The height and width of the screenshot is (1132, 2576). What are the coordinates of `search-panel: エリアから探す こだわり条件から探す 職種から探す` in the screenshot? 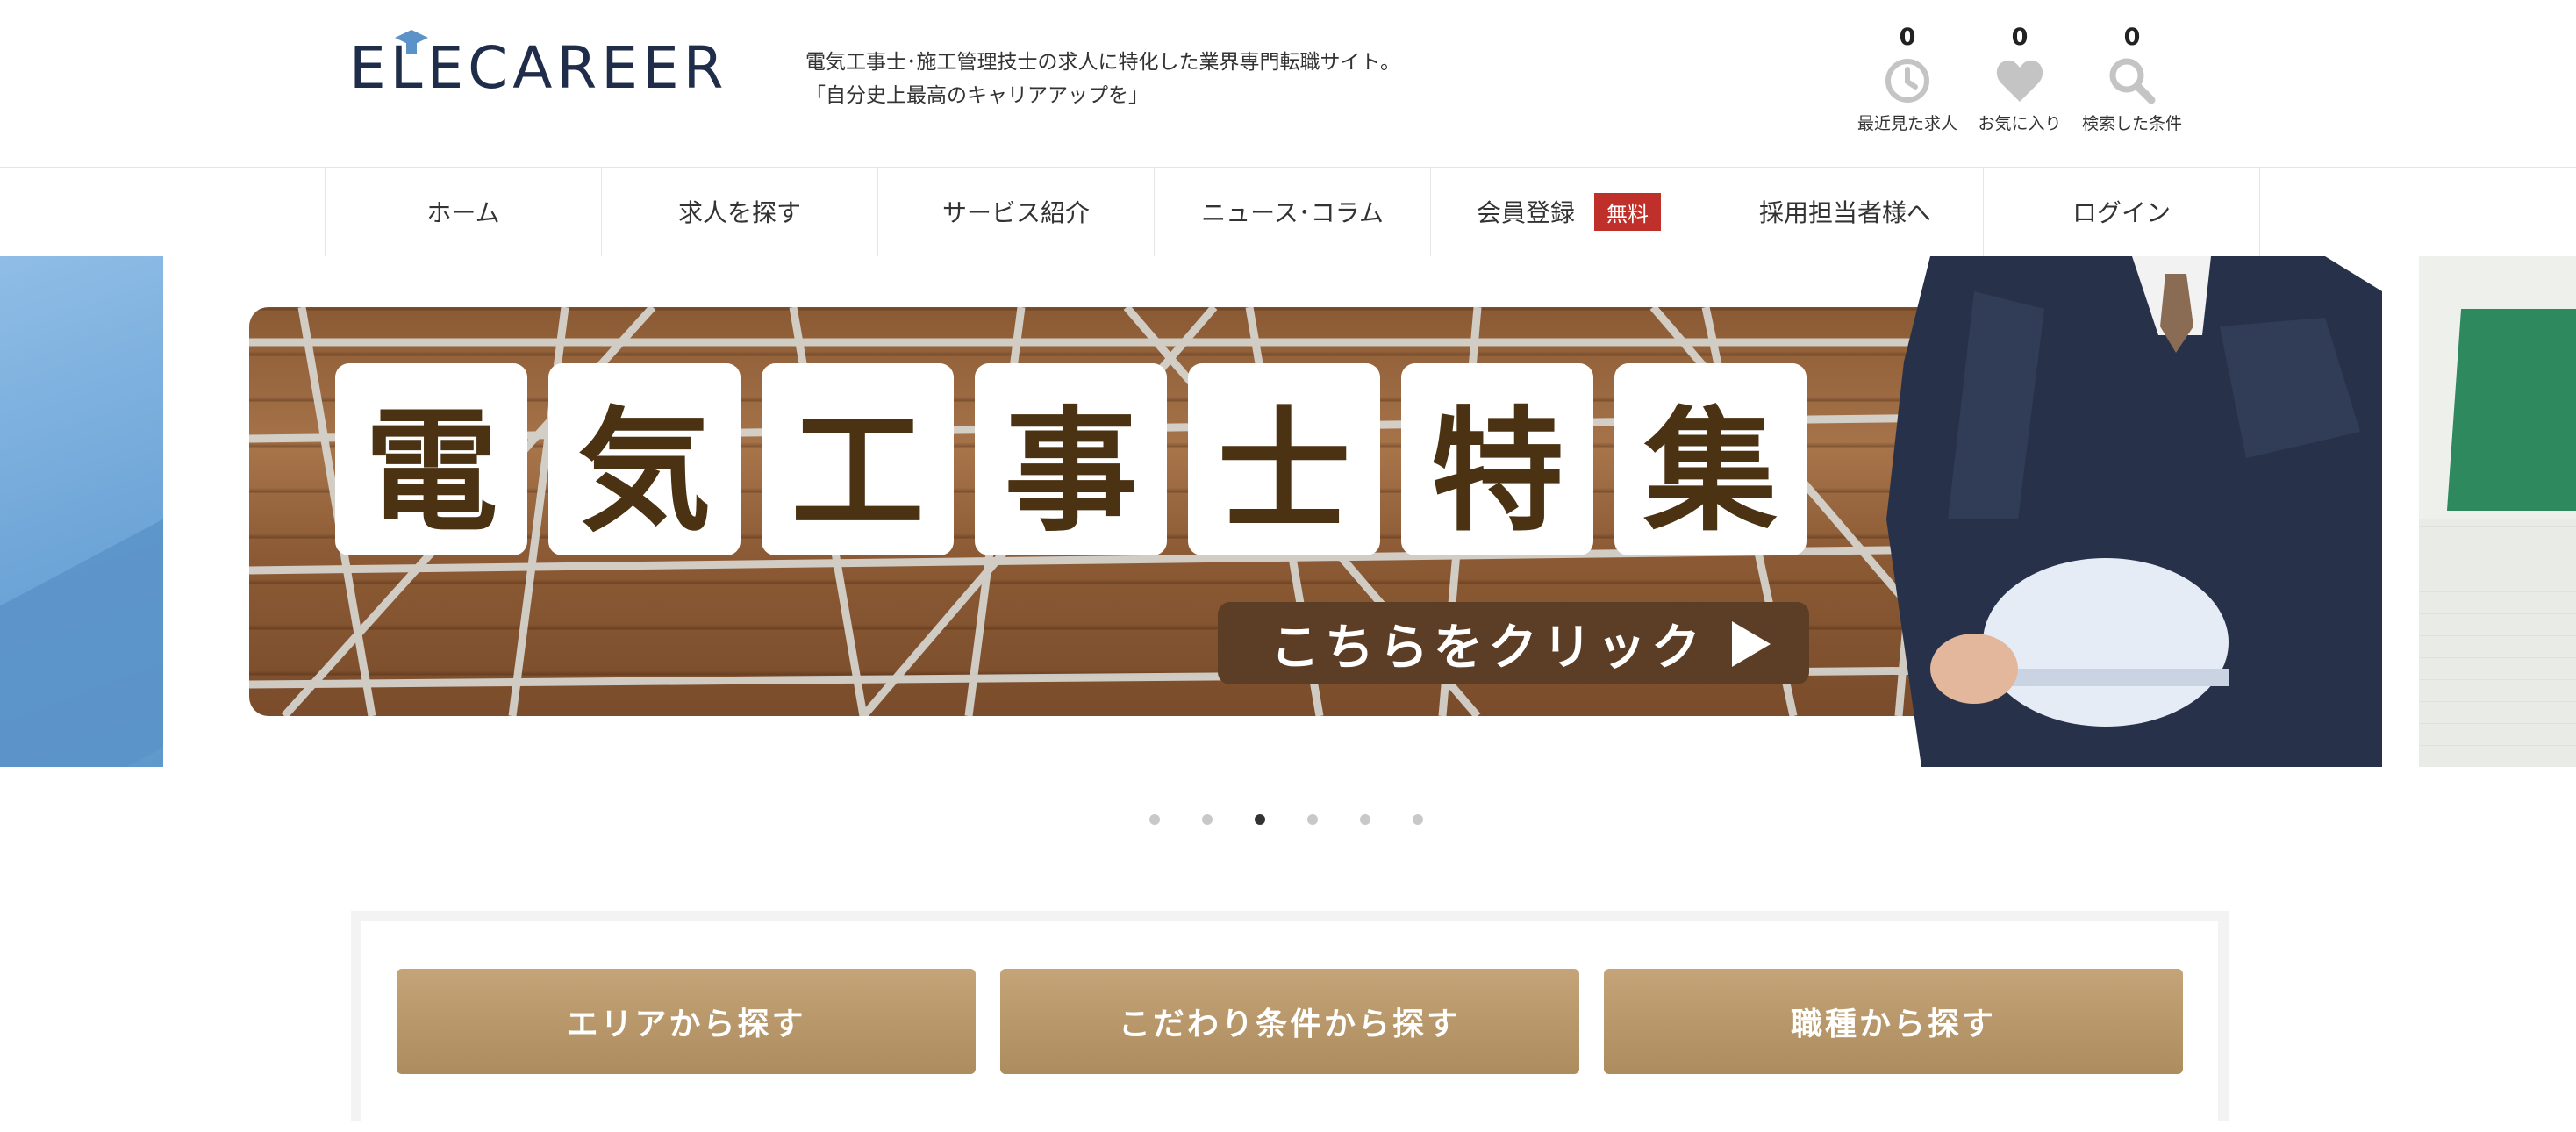 It's located at (1290, 1021).